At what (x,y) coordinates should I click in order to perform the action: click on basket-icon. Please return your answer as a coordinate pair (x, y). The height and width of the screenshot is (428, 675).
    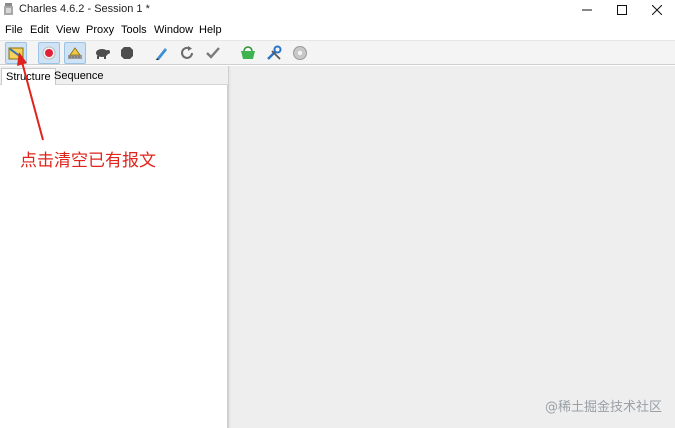
    Looking at the image, I should click on (248, 52).